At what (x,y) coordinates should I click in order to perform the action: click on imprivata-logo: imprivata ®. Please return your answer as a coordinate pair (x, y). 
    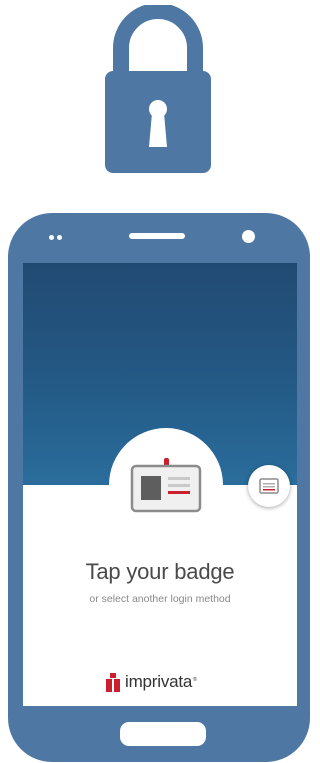
    Looking at the image, I should click on (151, 682).